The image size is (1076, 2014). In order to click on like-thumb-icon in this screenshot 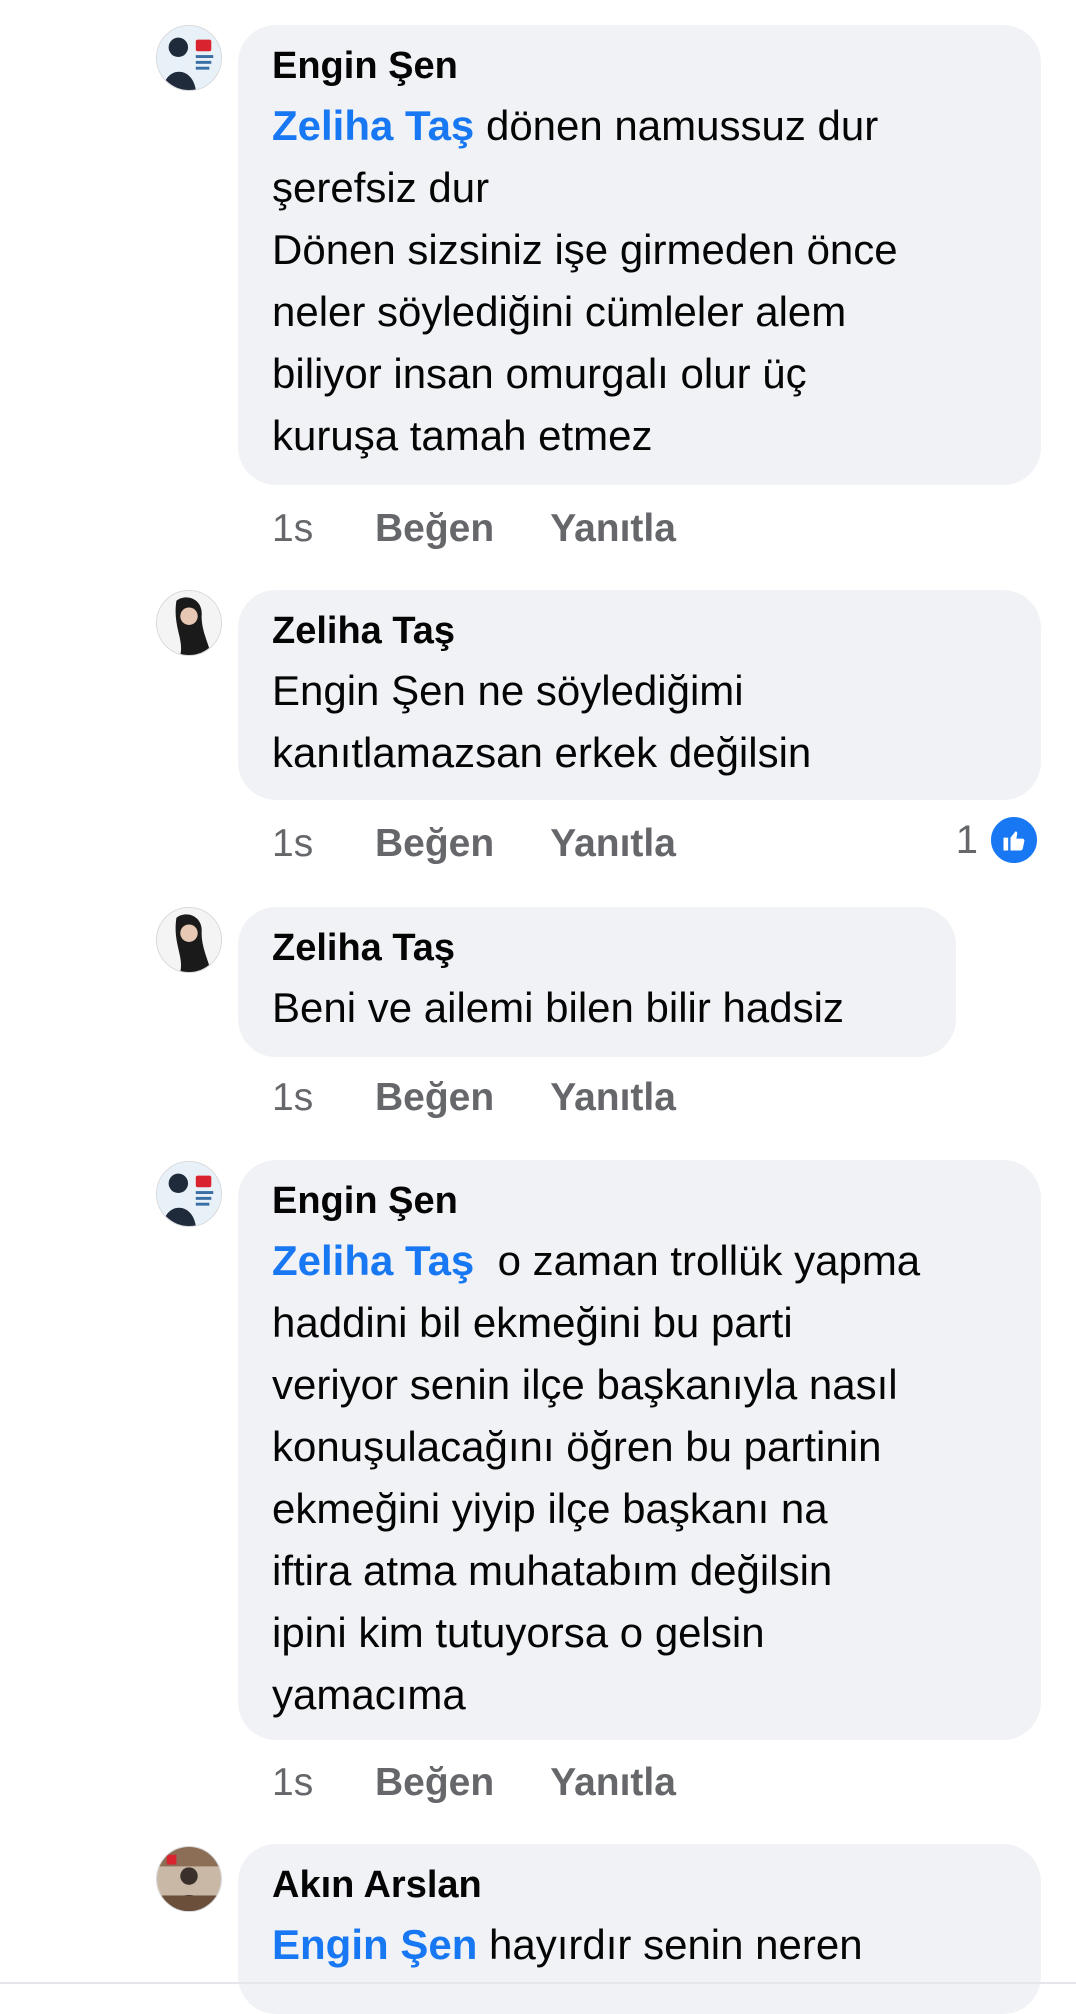, I will do `click(1014, 840)`.